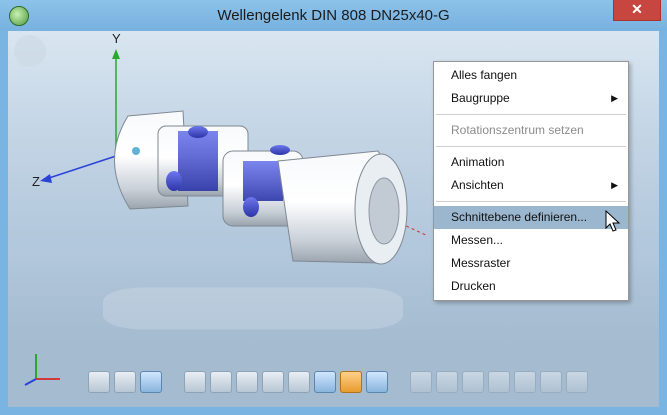  What do you see at coordinates (116, 38) in the screenshot?
I see `y-axis-label: Y` at bounding box center [116, 38].